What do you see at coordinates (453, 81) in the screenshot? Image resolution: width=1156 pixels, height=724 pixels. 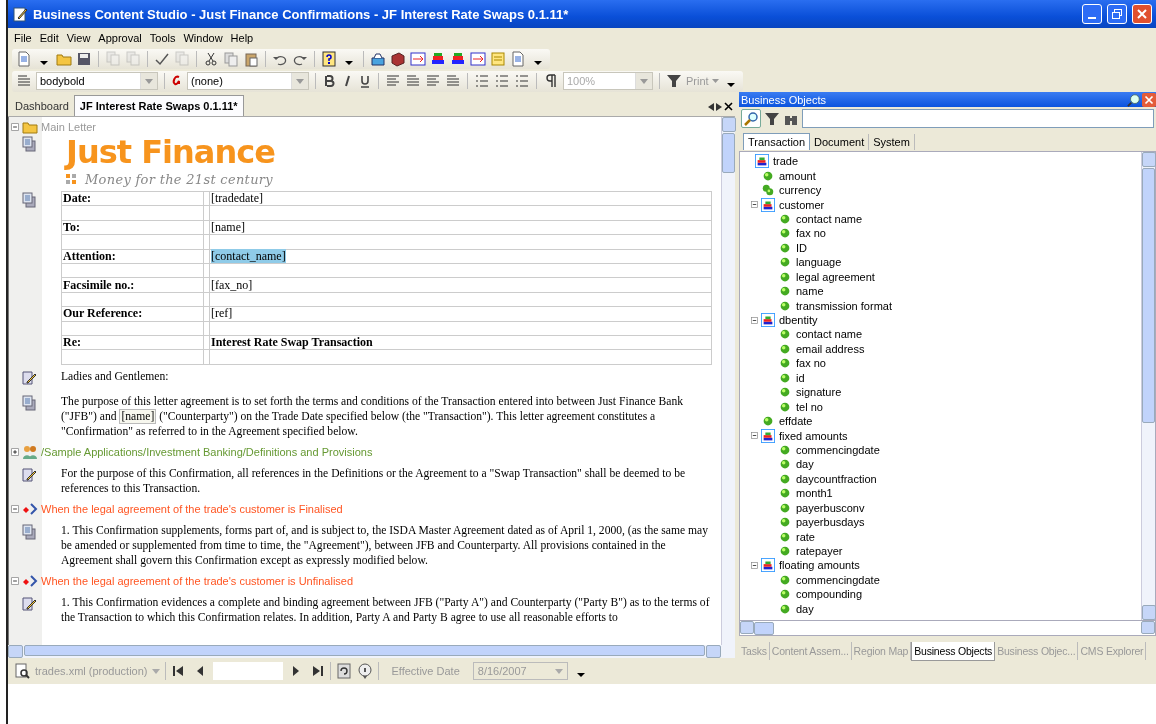 I see `justify-icon` at bounding box center [453, 81].